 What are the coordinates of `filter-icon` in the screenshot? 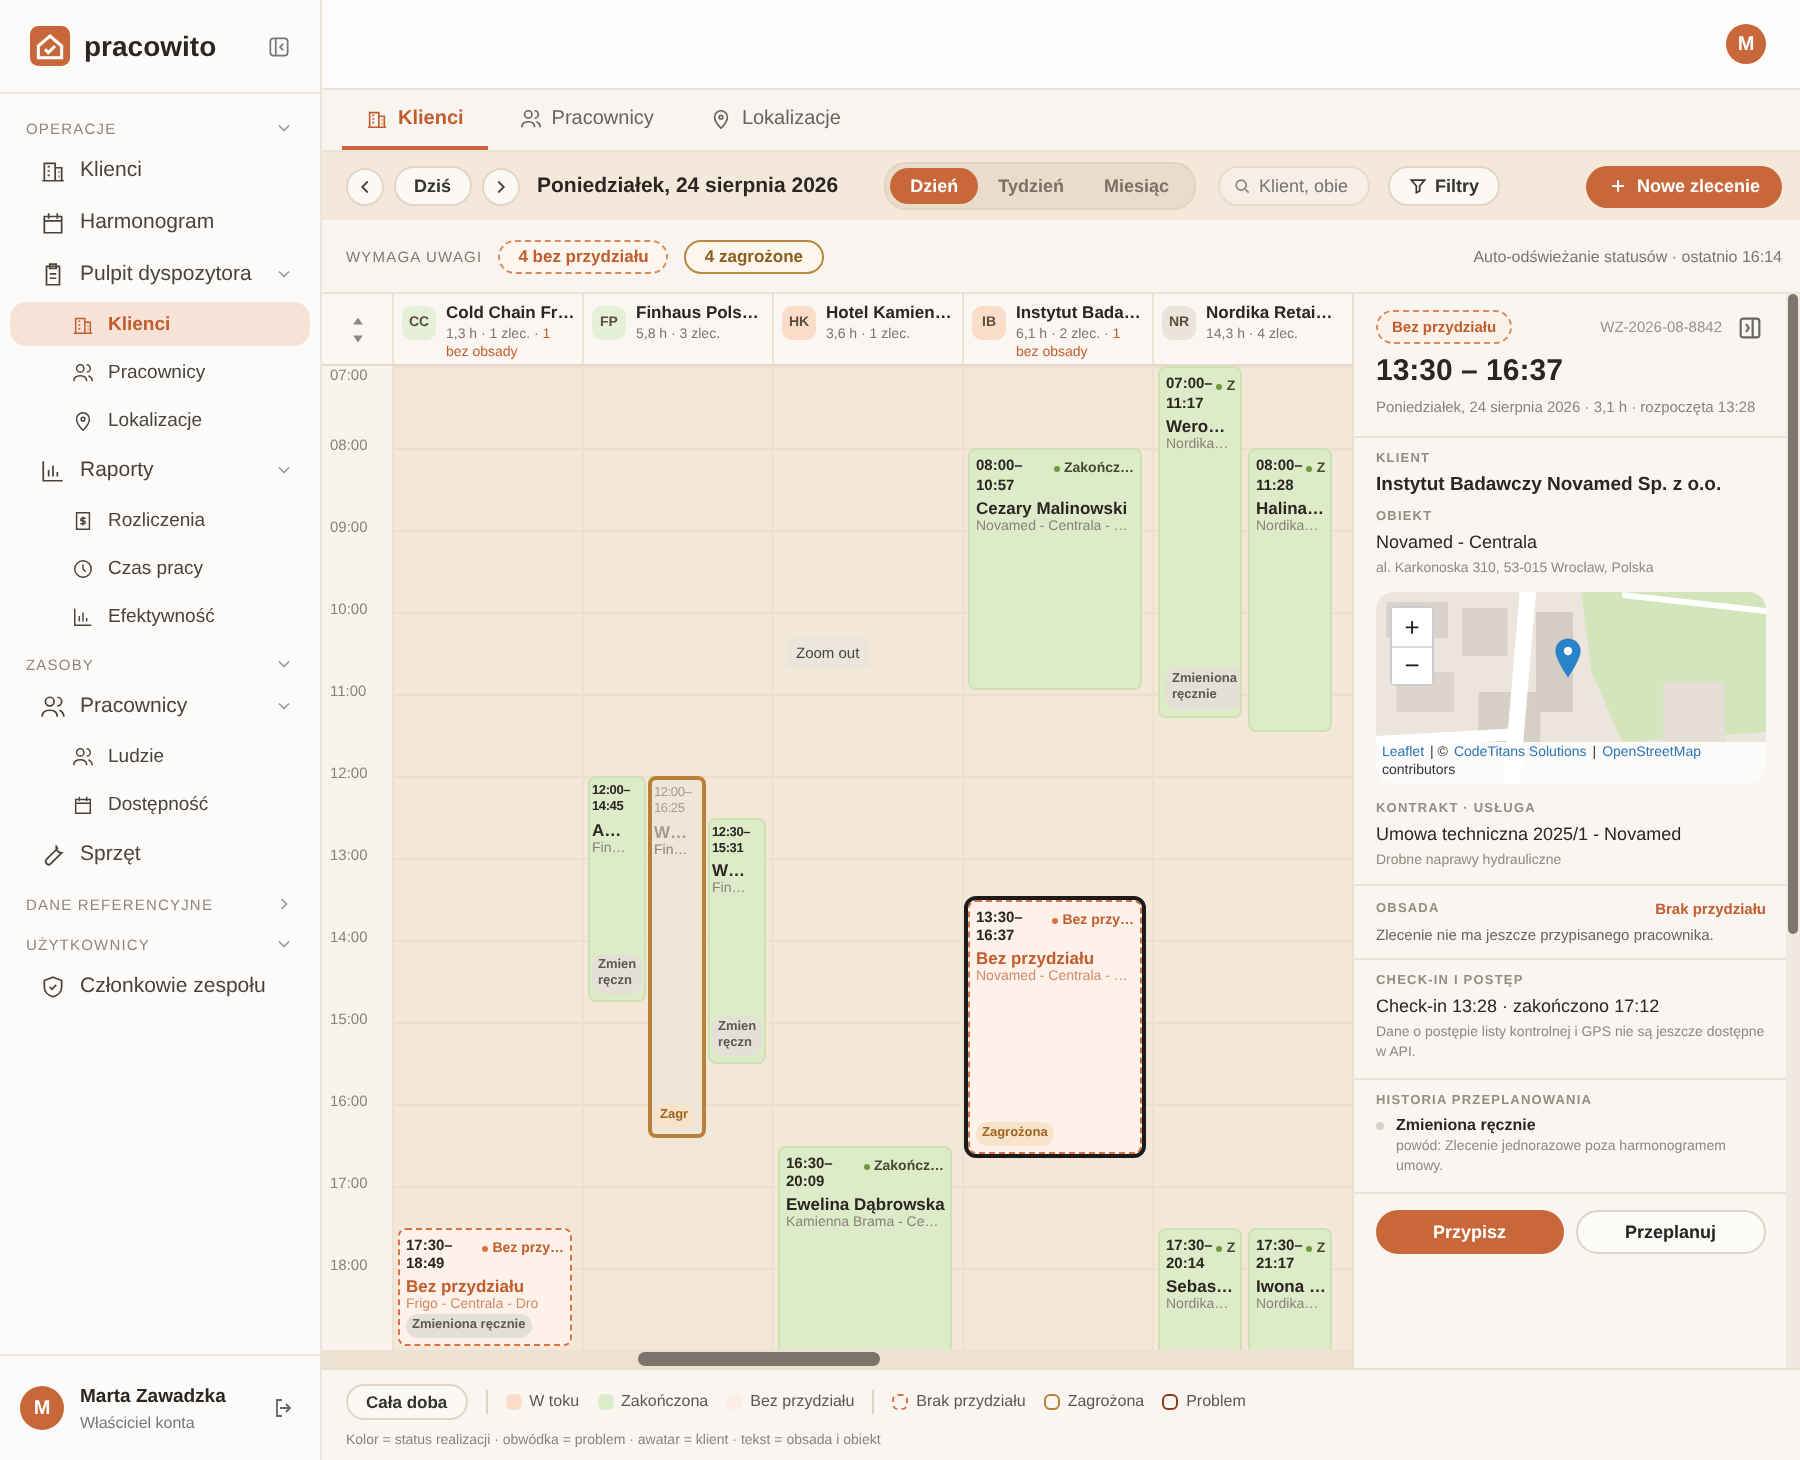 It's located at (1417, 186).